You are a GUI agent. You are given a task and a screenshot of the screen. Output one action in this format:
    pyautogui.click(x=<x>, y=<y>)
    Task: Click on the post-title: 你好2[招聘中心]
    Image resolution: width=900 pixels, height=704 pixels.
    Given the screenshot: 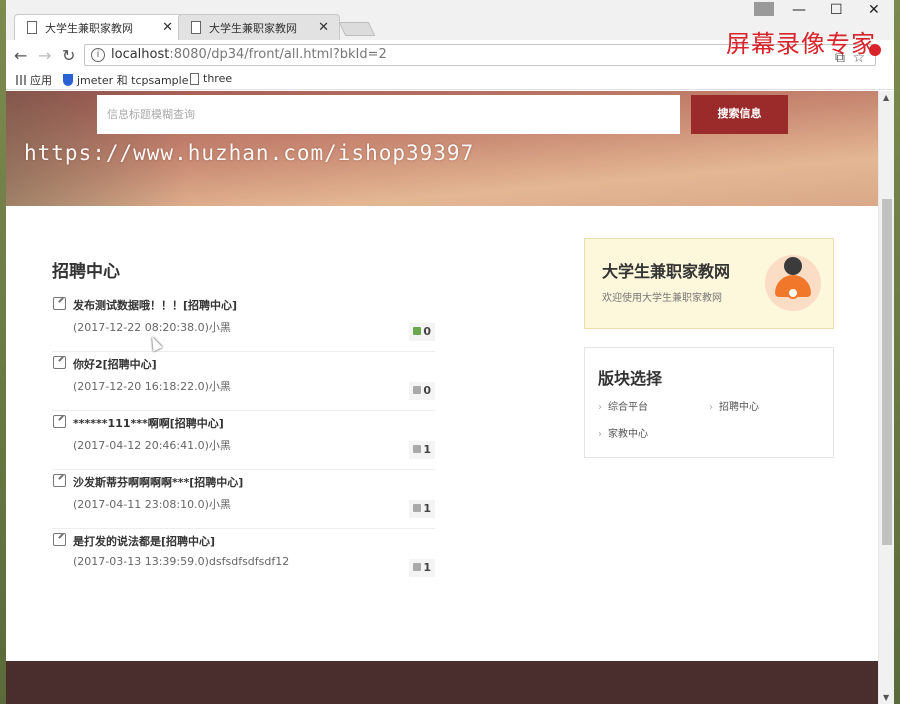 What is the action you would take?
    pyautogui.click(x=115, y=364)
    